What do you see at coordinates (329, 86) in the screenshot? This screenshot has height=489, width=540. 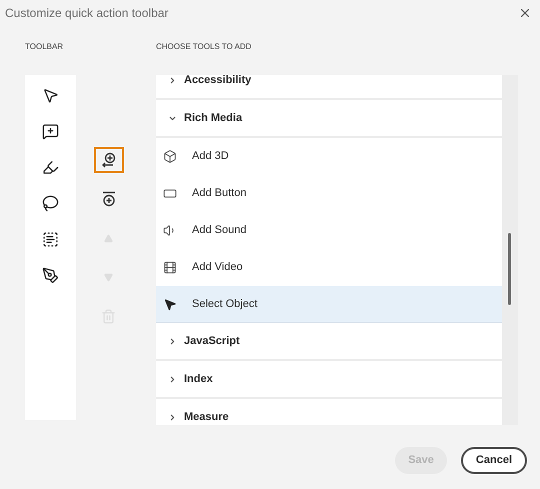 I see `category-row: Accessibility` at bounding box center [329, 86].